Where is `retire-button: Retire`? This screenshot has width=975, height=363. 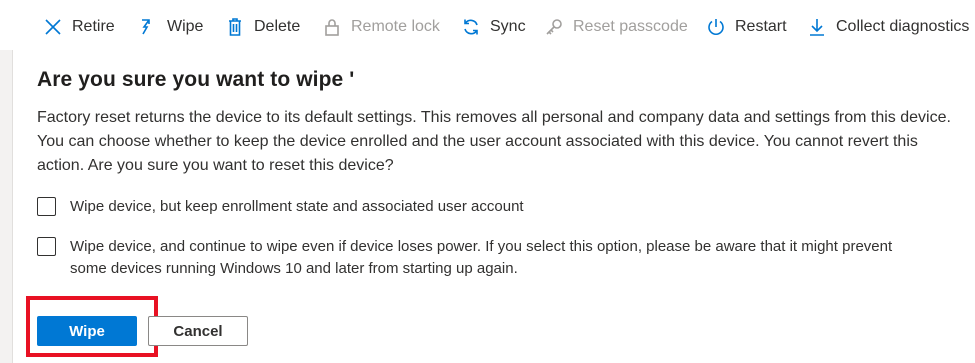
retire-button: Retire is located at coordinates (78, 27).